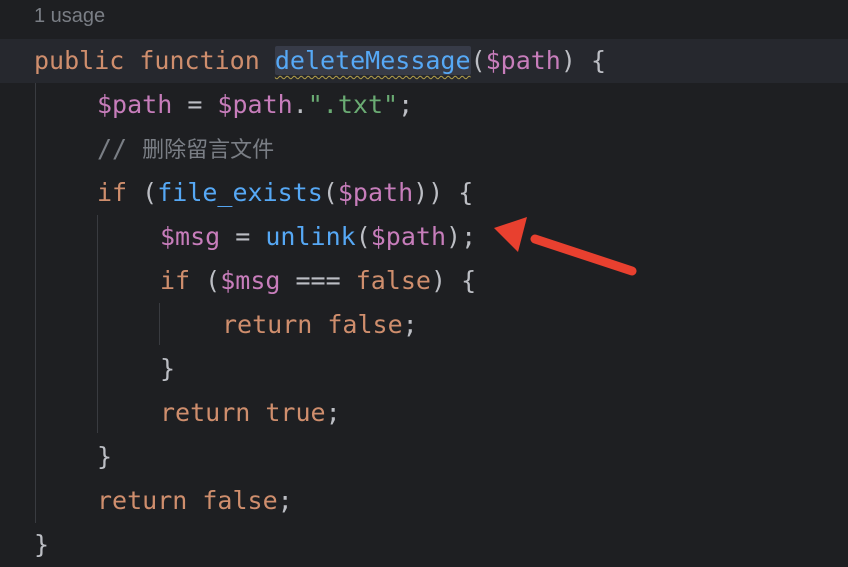 This screenshot has height=567, width=848. I want to click on keyword-true: true, so click(295, 412).